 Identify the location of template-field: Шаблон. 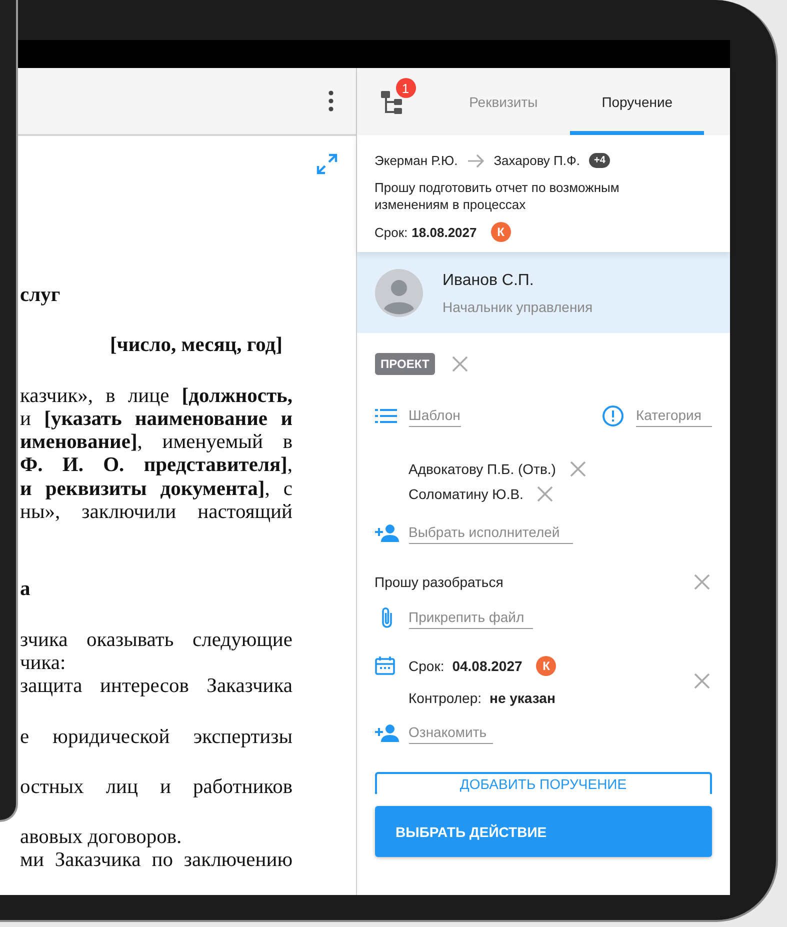
(434, 416).